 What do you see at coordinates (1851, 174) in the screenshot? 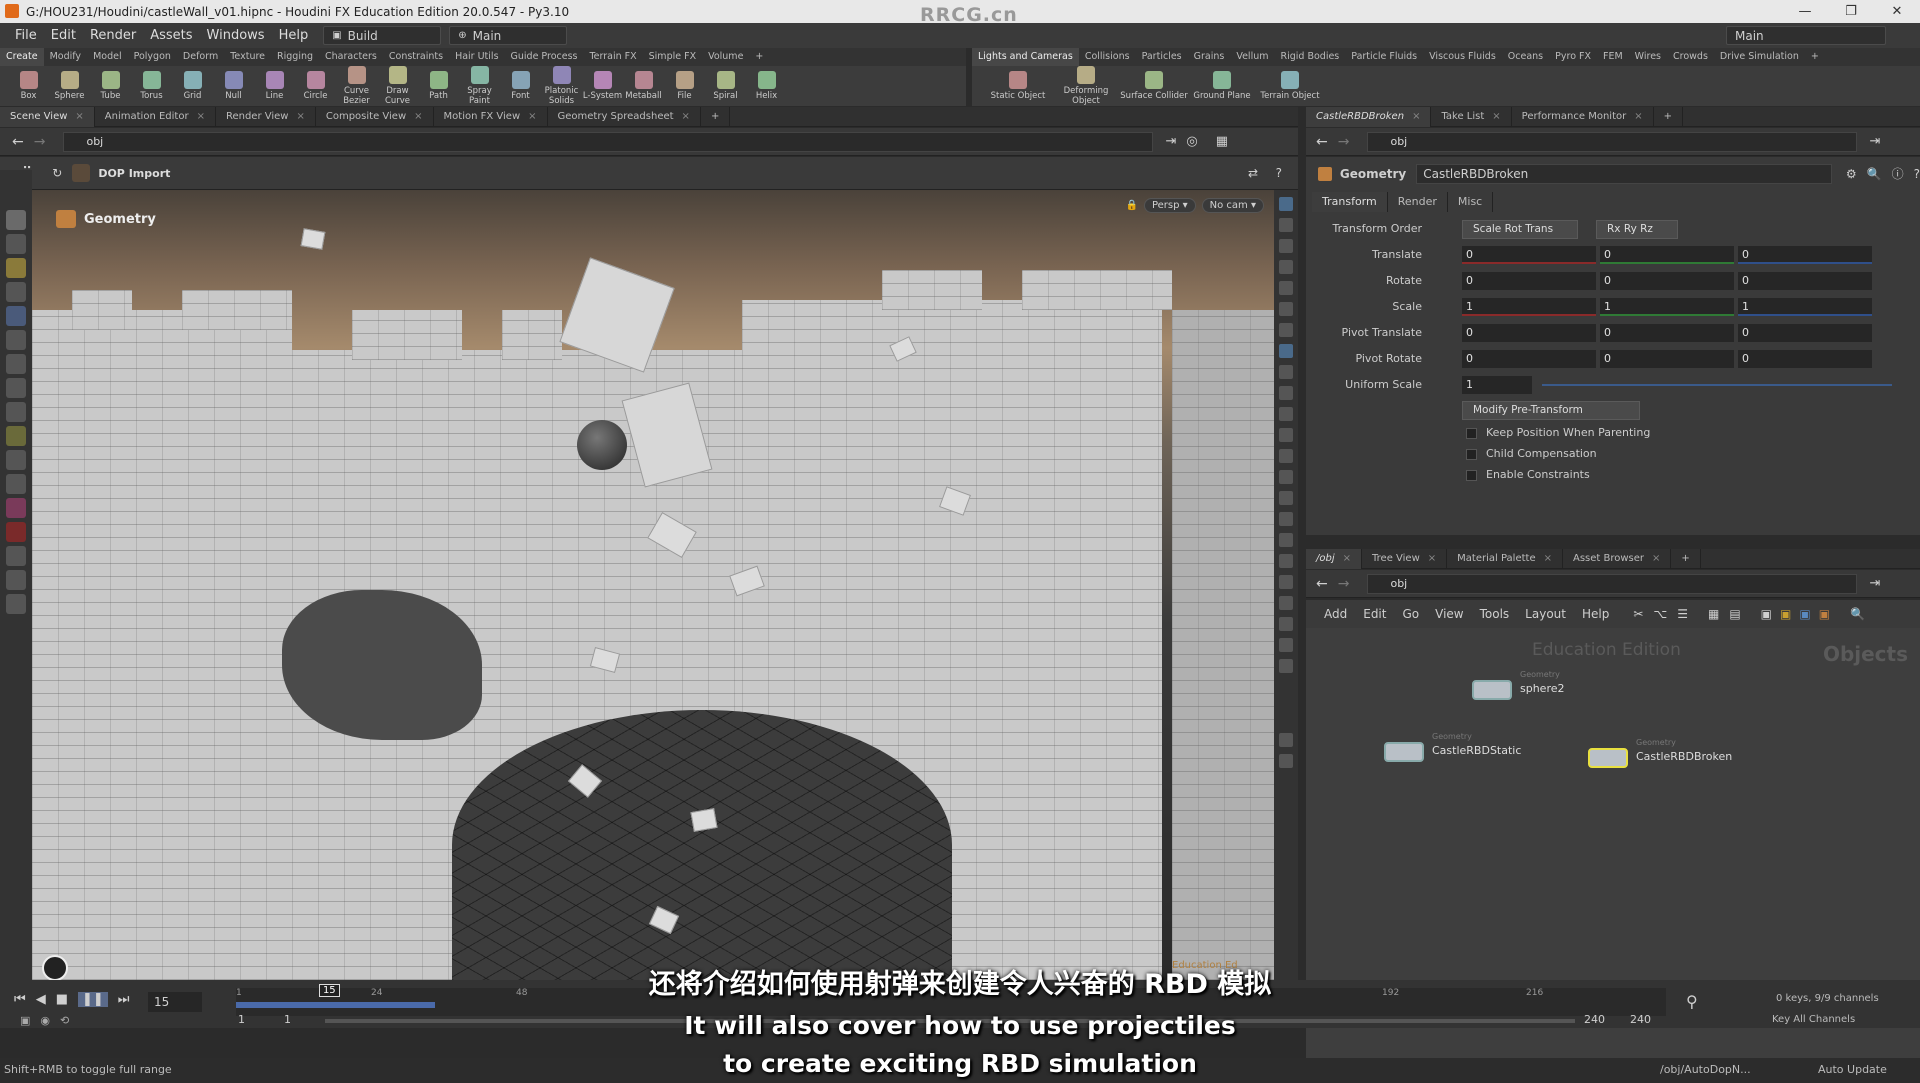
I see `gear-icon: ⚙` at bounding box center [1851, 174].